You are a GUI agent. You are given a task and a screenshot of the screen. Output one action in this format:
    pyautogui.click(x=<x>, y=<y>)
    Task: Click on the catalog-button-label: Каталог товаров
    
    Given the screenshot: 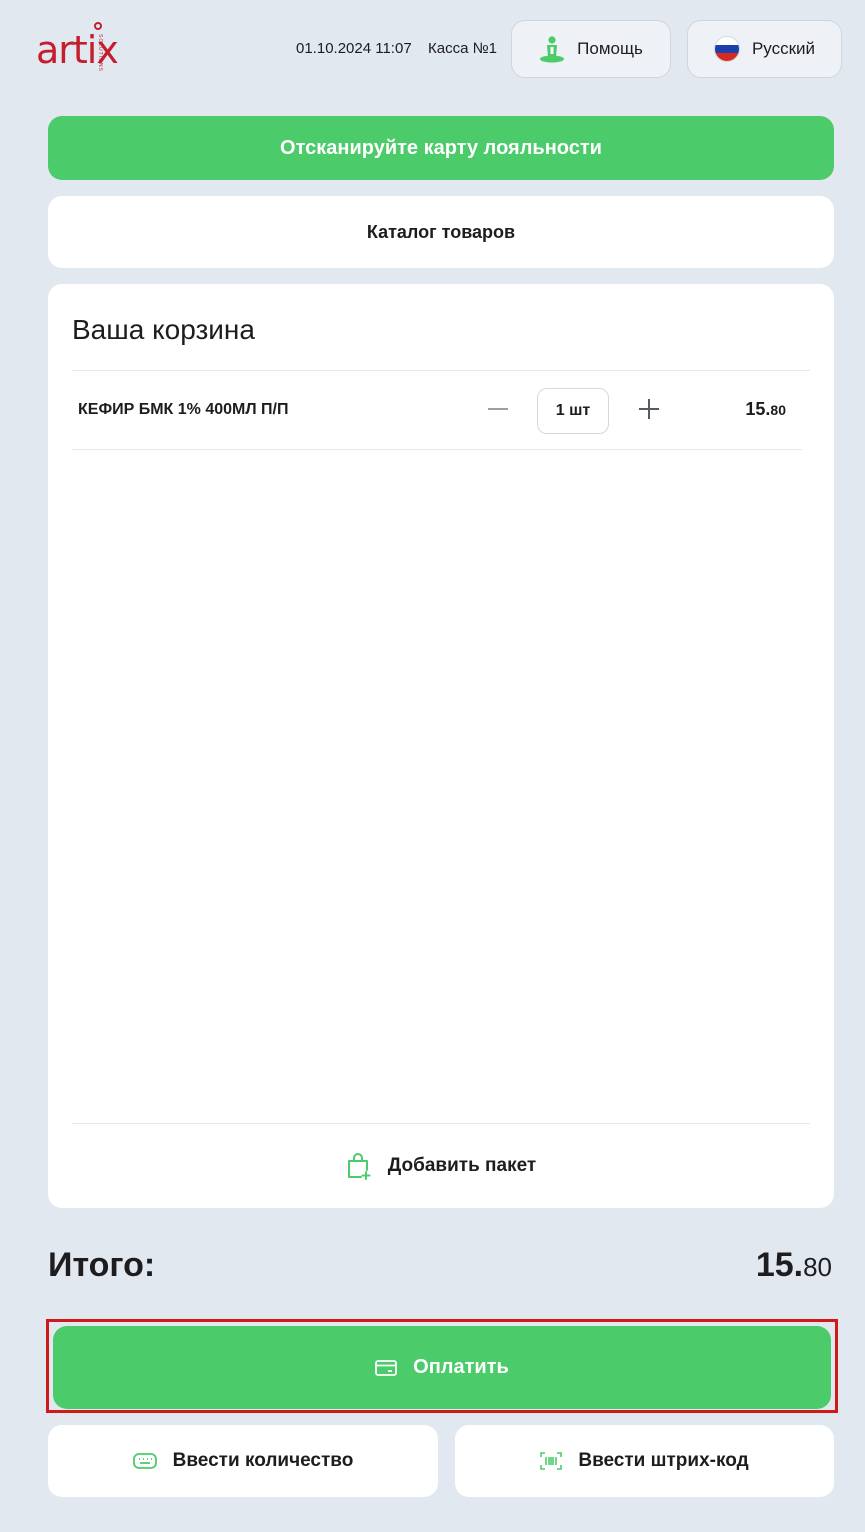 What is the action you would take?
    pyautogui.click(x=441, y=231)
    